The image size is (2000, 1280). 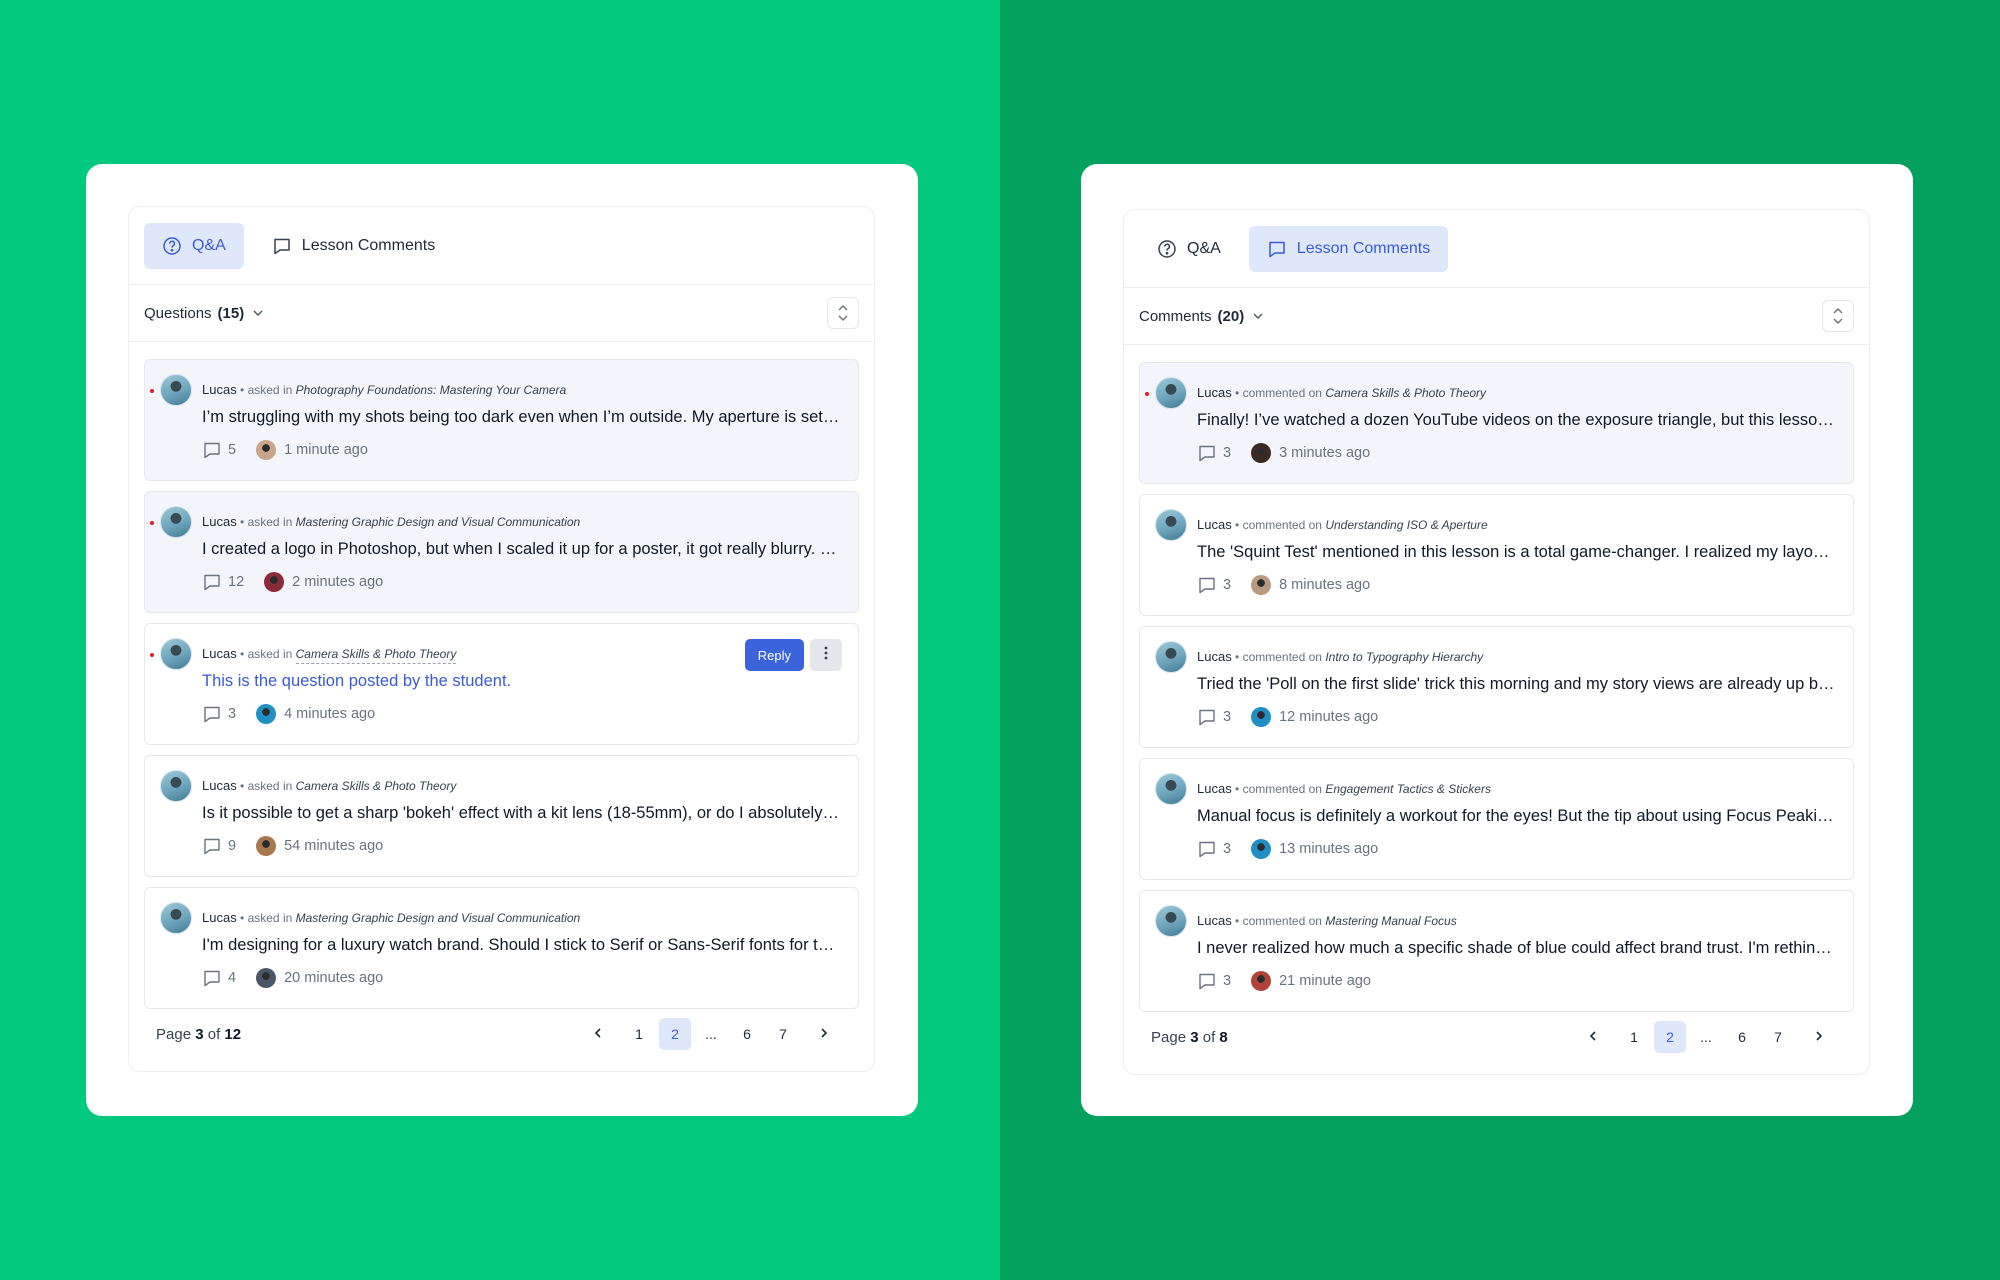 I want to click on item-actions: Reply, so click(x=793, y=655).